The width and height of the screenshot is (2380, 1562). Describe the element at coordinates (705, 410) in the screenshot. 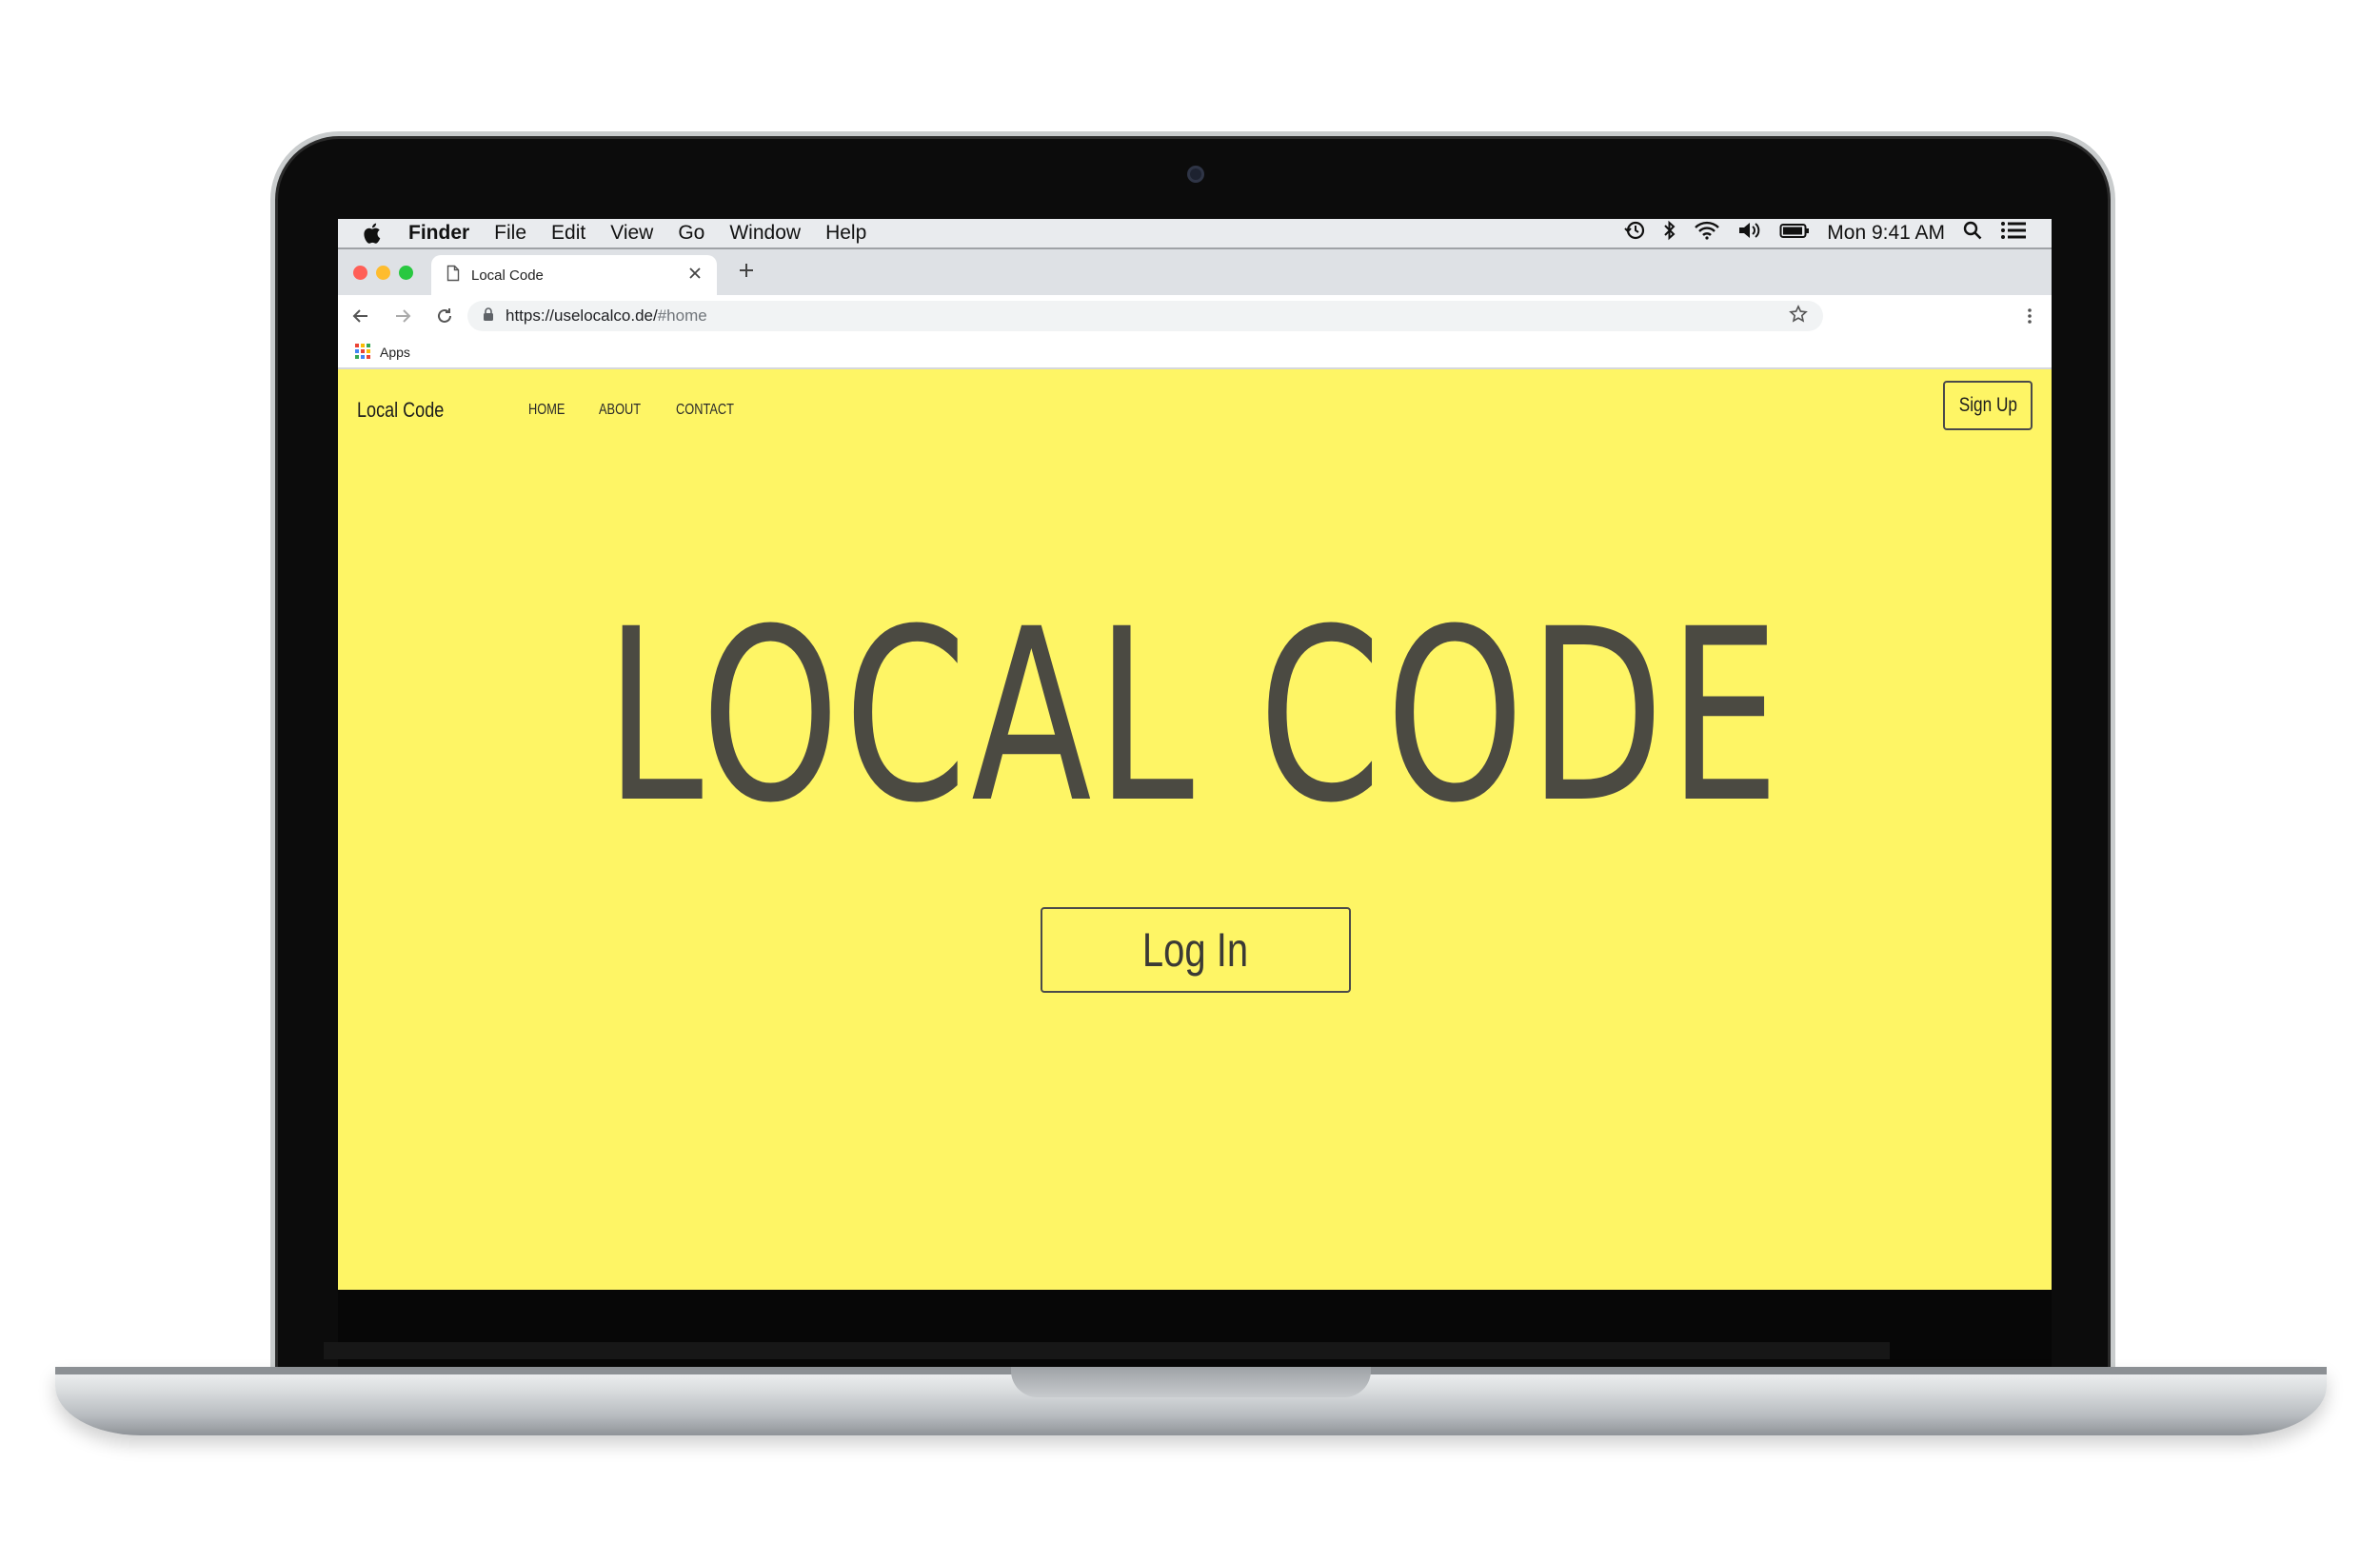

I see `nav-contact: CONTACT` at that location.